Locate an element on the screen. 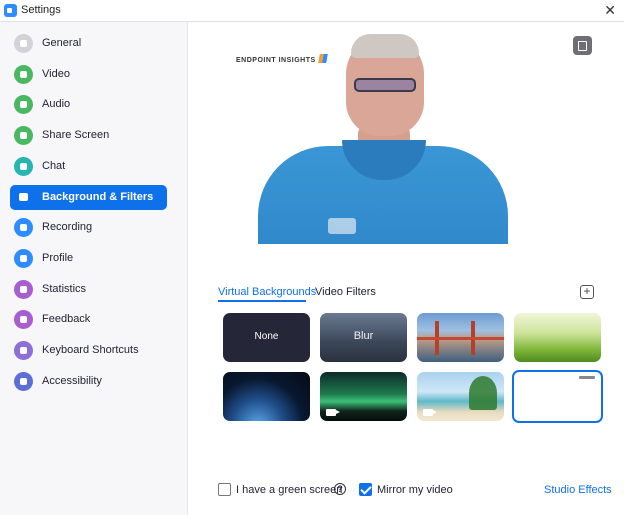  mini-logo is located at coordinates (587, 377).